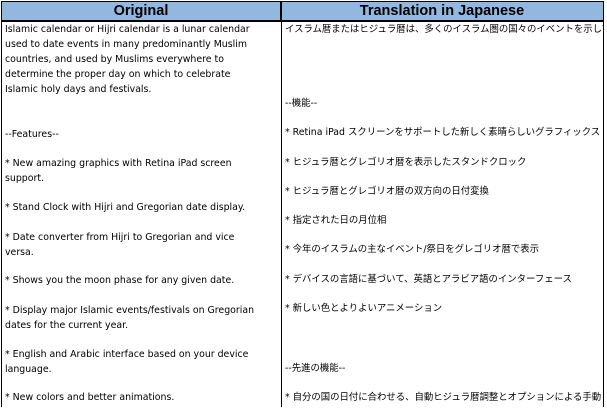 Image resolution: width=607 pixels, height=408 pixels. I want to click on translation-feature-clock: * ヒジュラ暦とグレゴリオ暦を表示したスタンドクロック, so click(406, 162).